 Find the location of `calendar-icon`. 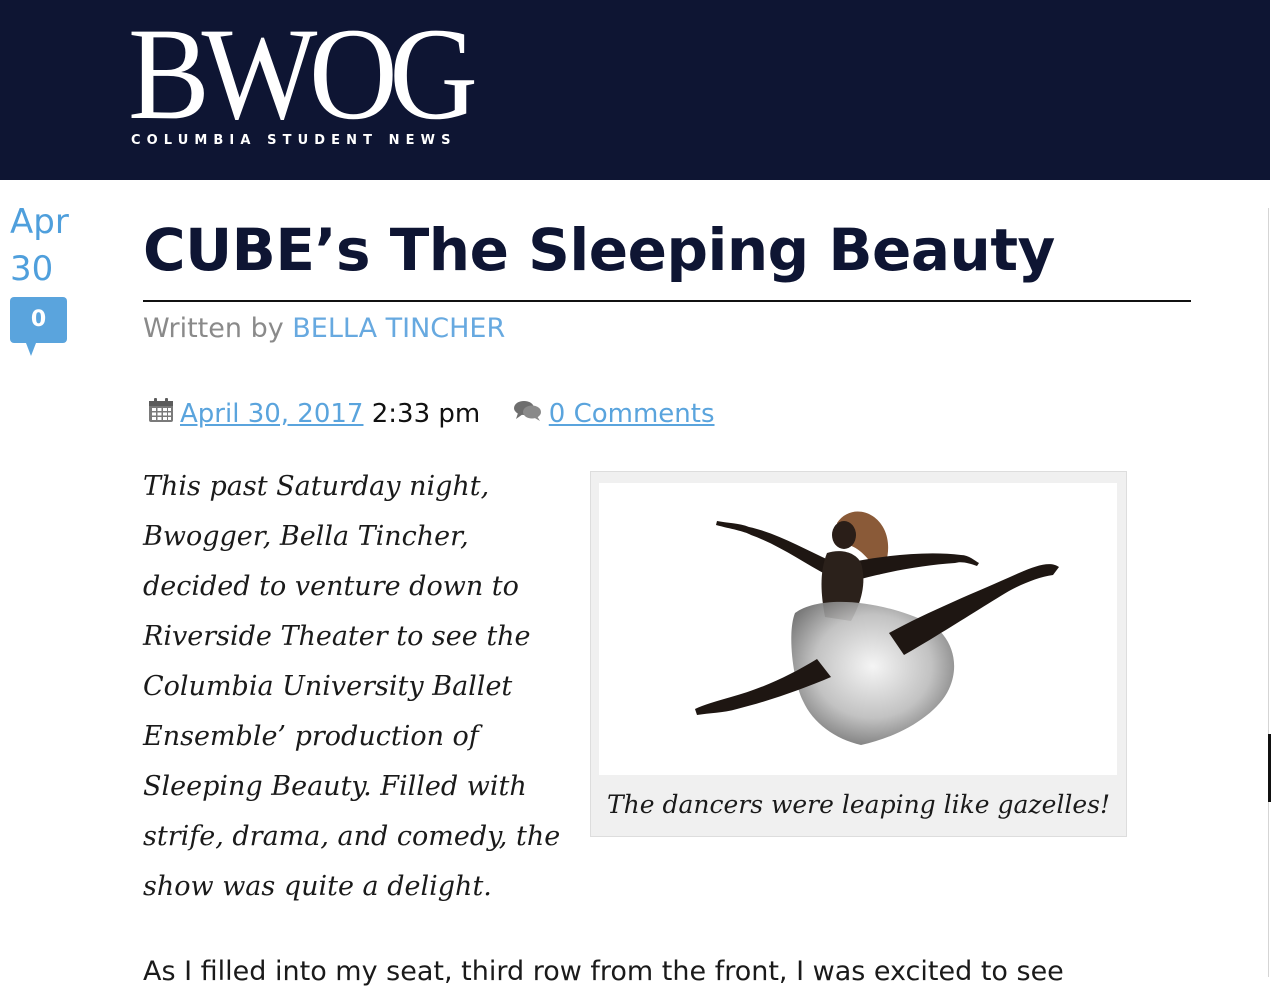

calendar-icon is located at coordinates (161, 415).